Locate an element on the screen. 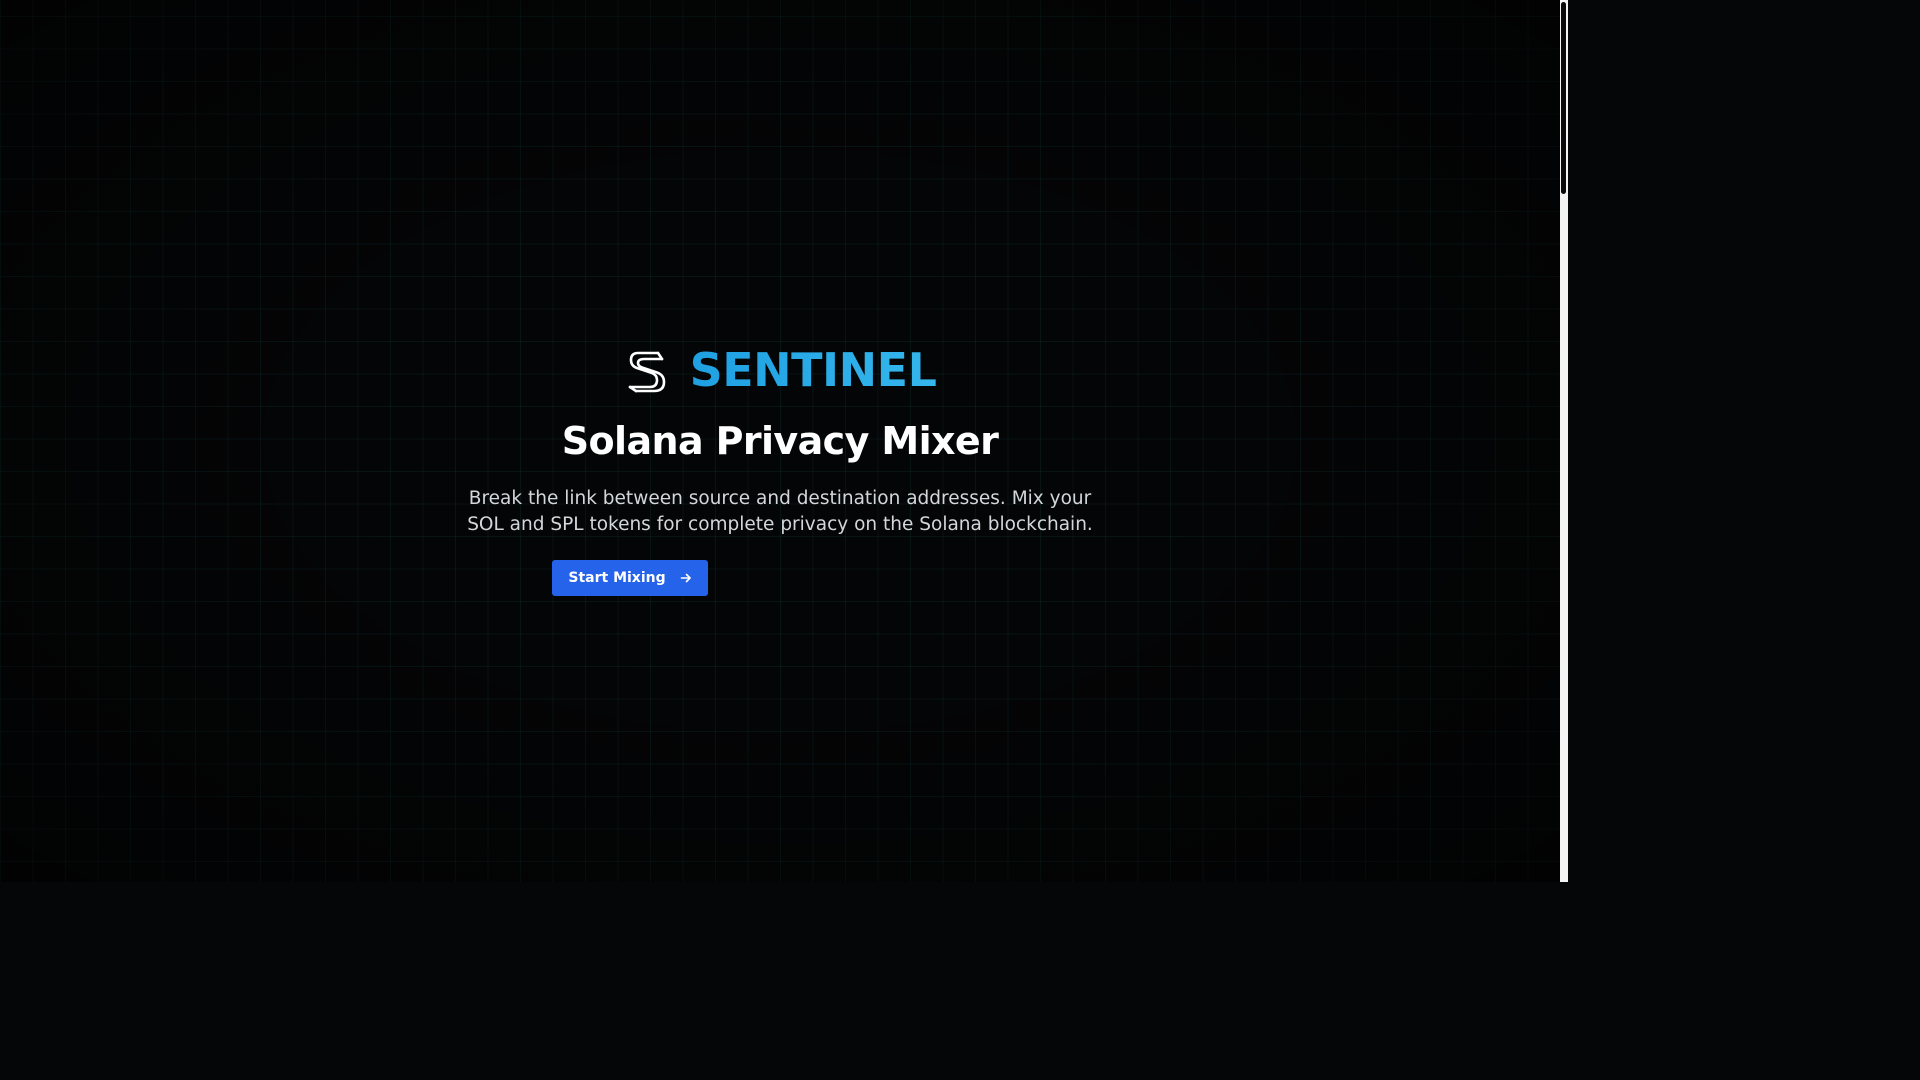 The width and height of the screenshot is (1920, 1080). sentinel-s-logo-icon is located at coordinates (646, 370).